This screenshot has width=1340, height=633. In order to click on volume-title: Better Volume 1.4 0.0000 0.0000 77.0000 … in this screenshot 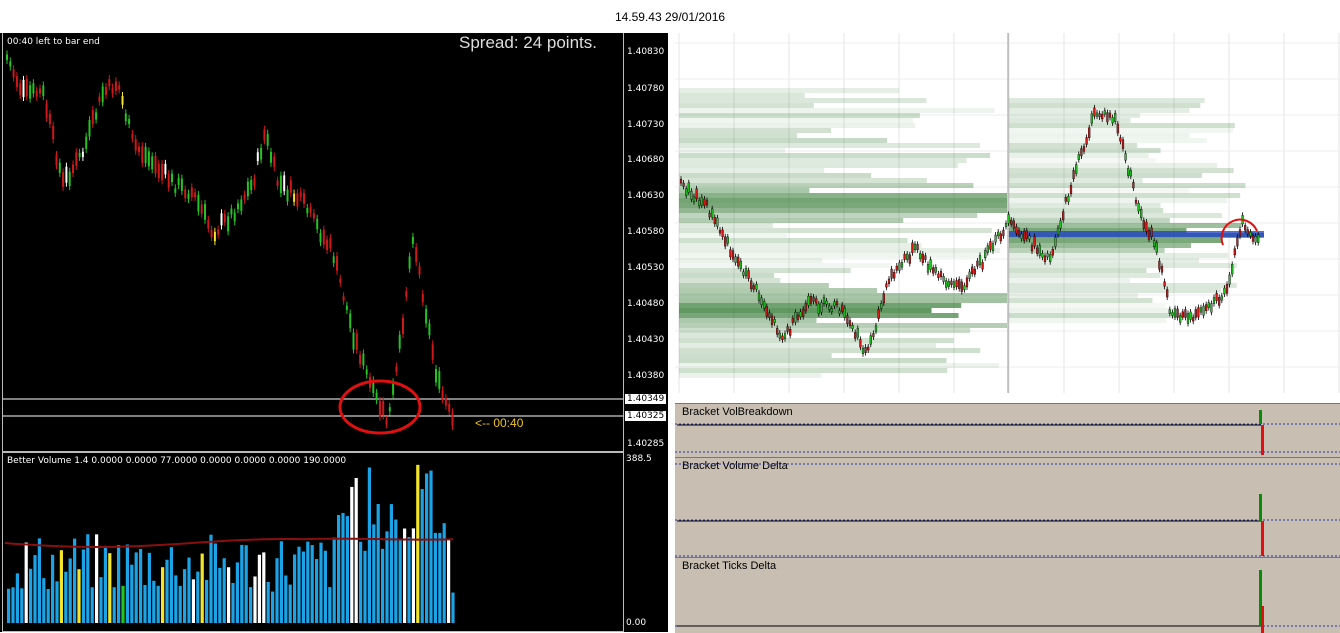, I will do `click(177, 461)`.